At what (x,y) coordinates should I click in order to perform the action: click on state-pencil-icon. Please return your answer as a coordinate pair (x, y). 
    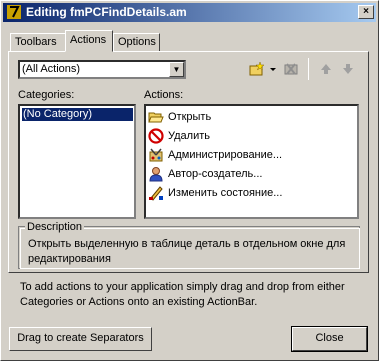
    Looking at the image, I should click on (156, 193).